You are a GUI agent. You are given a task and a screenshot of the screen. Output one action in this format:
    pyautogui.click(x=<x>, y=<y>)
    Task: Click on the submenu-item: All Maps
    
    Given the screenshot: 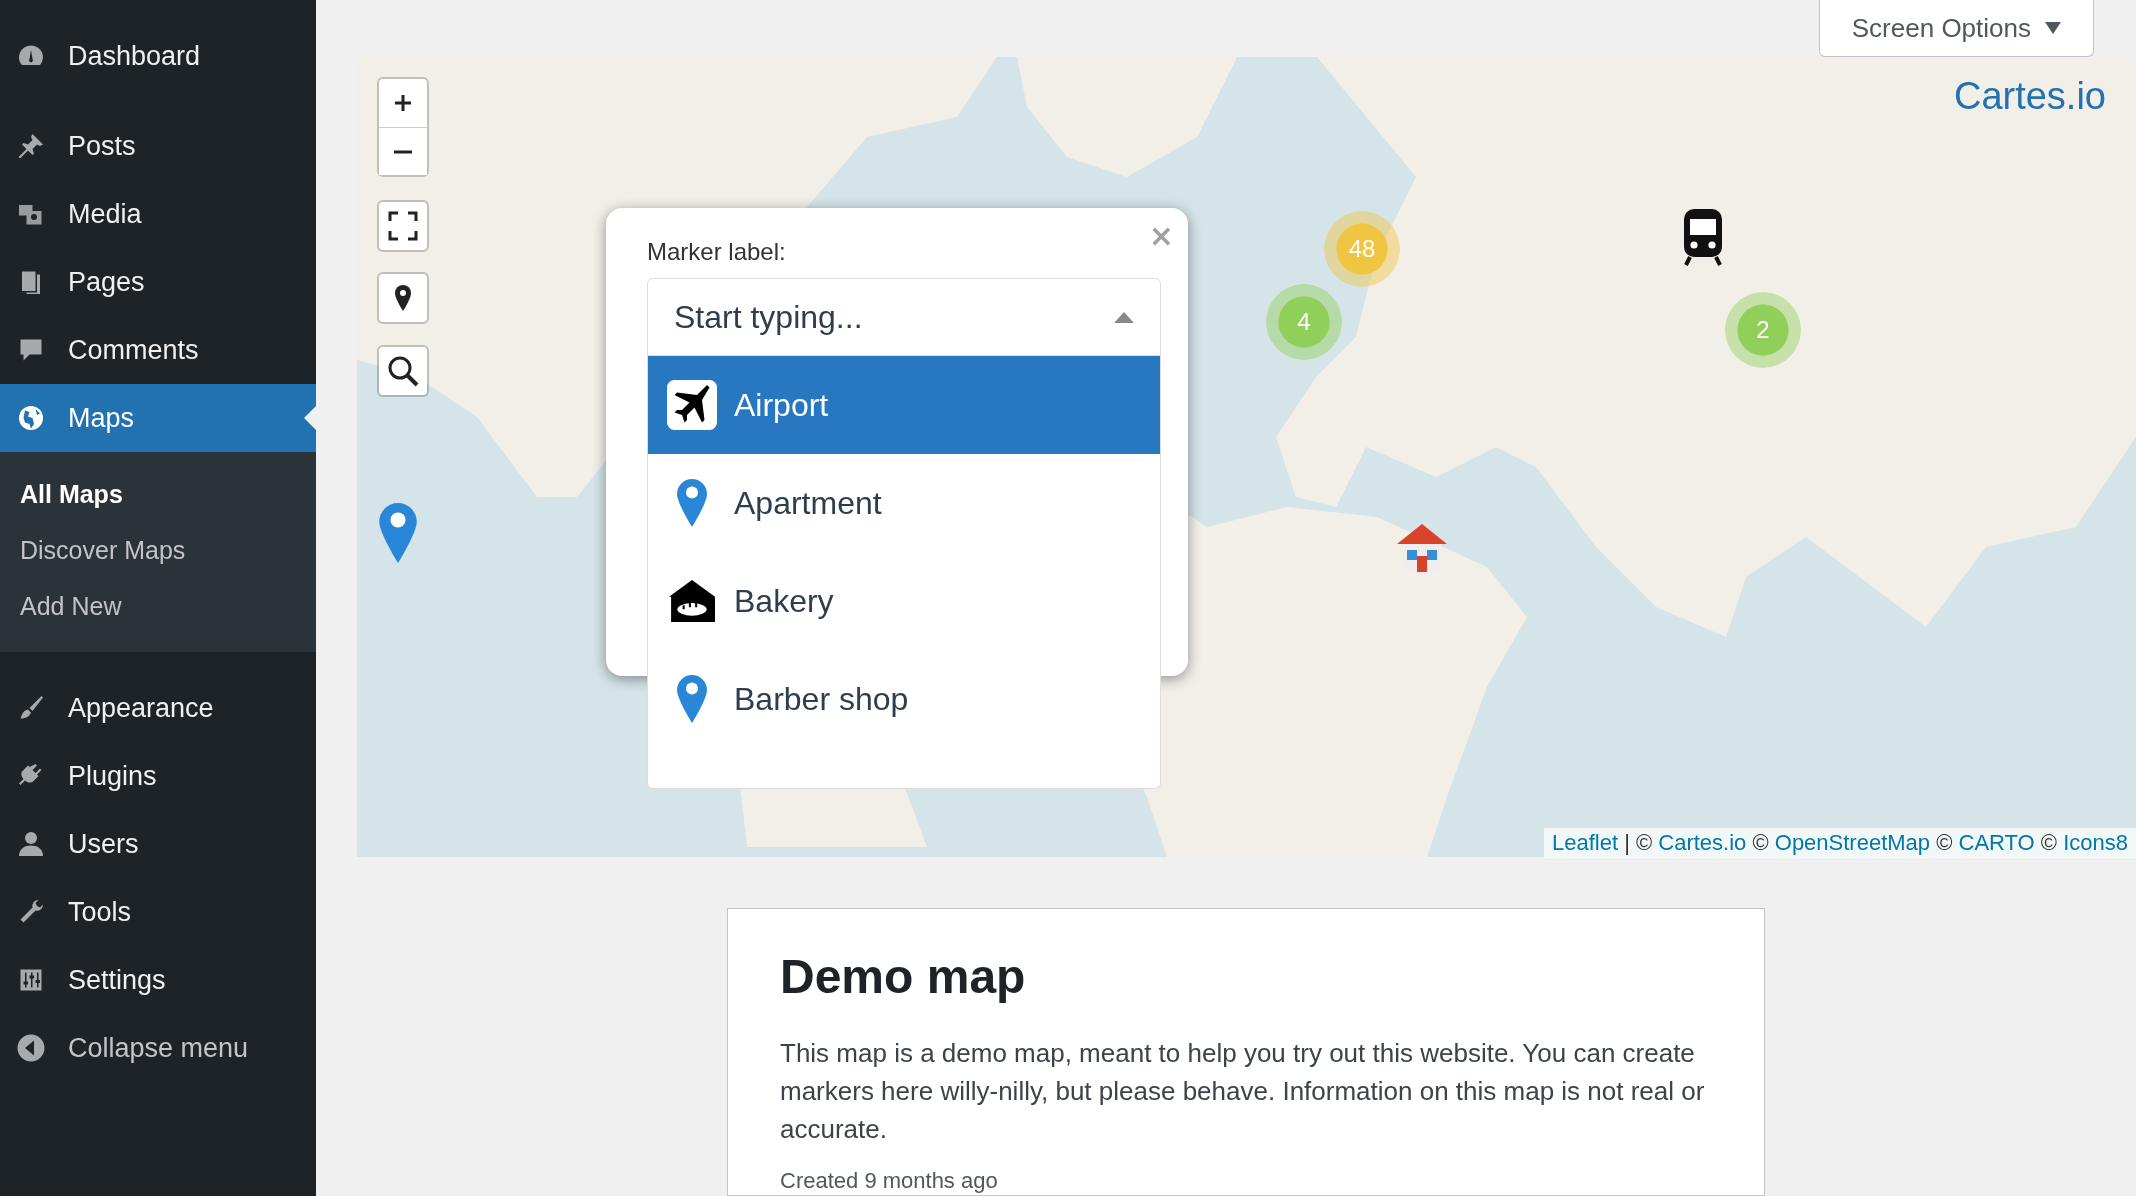 What is the action you would take?
    pyautogui.click(x=158, y=494)
    